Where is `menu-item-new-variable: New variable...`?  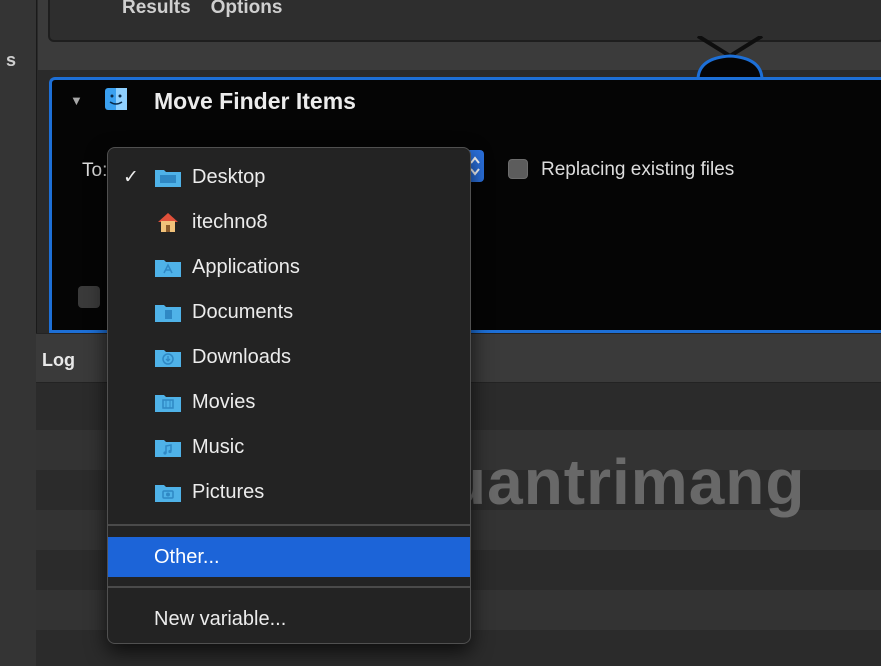 menu-item-new-variable: New variable... is located at coordinates (289, 619).